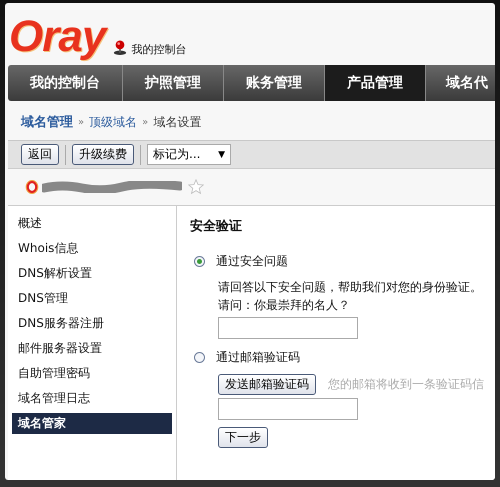 This screenshot has height=487, width=500. I want to click on breadcrumb-item: 域名管理, so click(47, 122).